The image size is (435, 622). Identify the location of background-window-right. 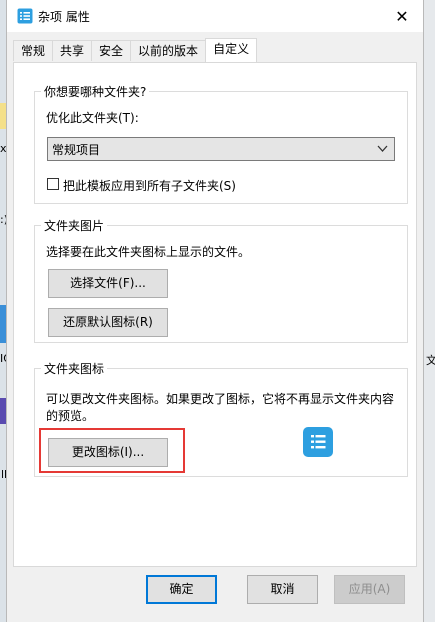
(429, 311).